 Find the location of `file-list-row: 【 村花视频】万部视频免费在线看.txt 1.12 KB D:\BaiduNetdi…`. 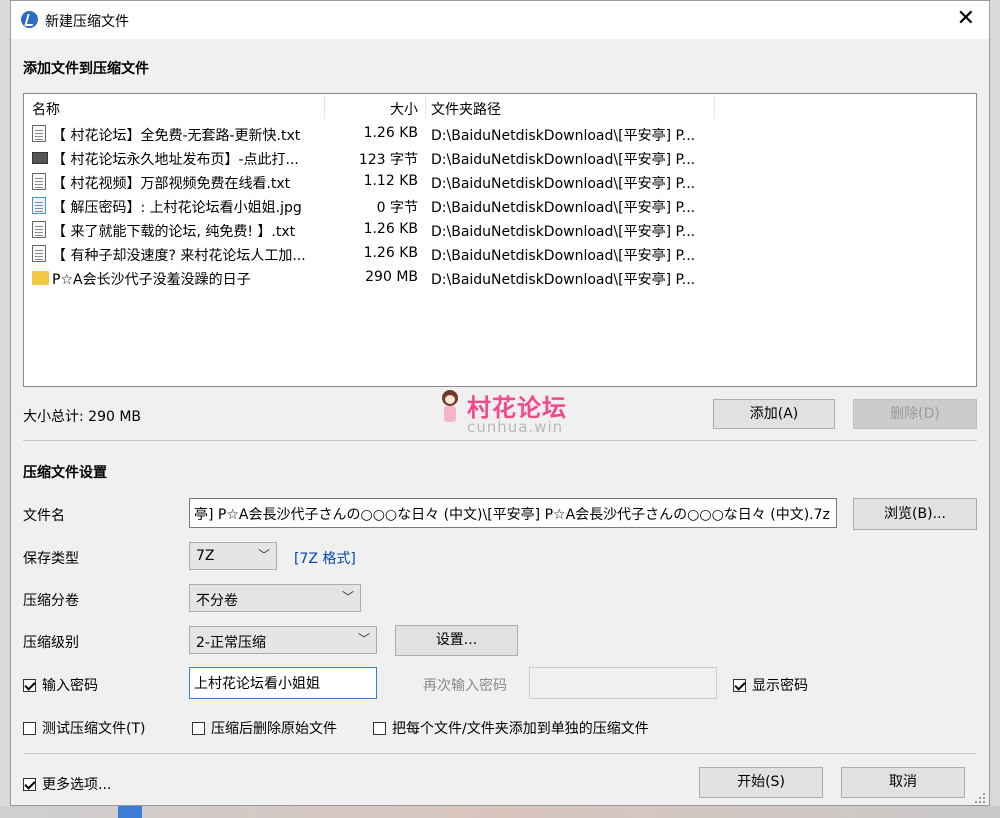

file-list-row: 【 村花视频】万部视频免费在线看.txt 1.12 KB D:\BaiduNetdi… is located at coordinates (500, 182).